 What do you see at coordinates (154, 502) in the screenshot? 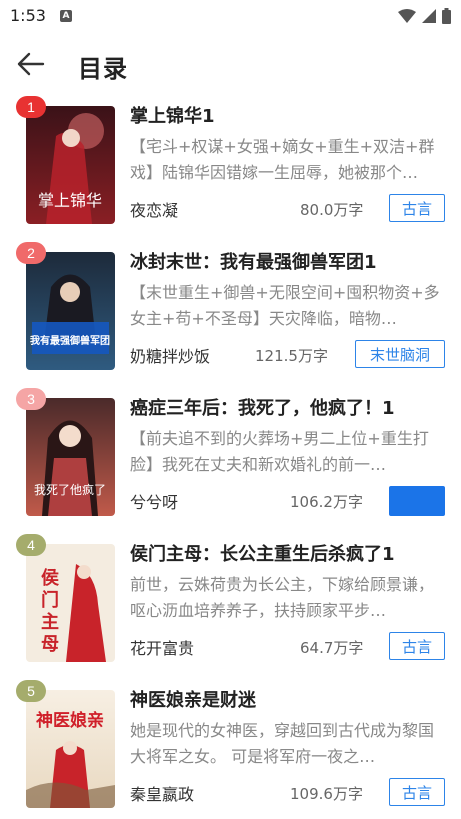
I see `book-author: 兮兮呀` at bounding box center [154, 502].